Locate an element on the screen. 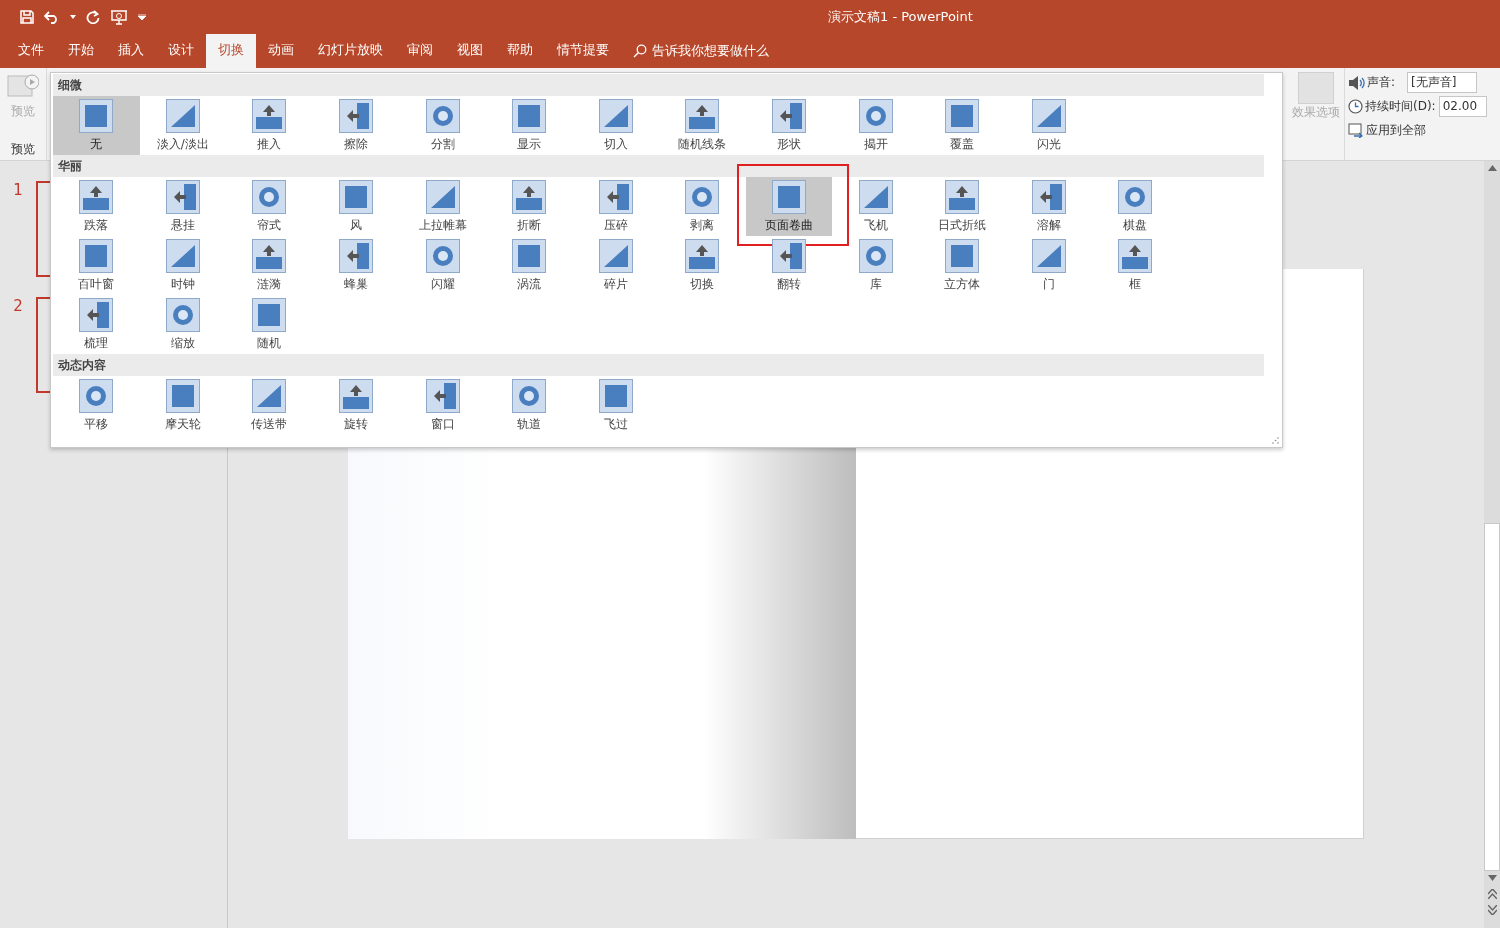 Image resolution: width=1500 pixels, height=928 pixels. transition-option: 压碎 is located at coordinates (616, 206).